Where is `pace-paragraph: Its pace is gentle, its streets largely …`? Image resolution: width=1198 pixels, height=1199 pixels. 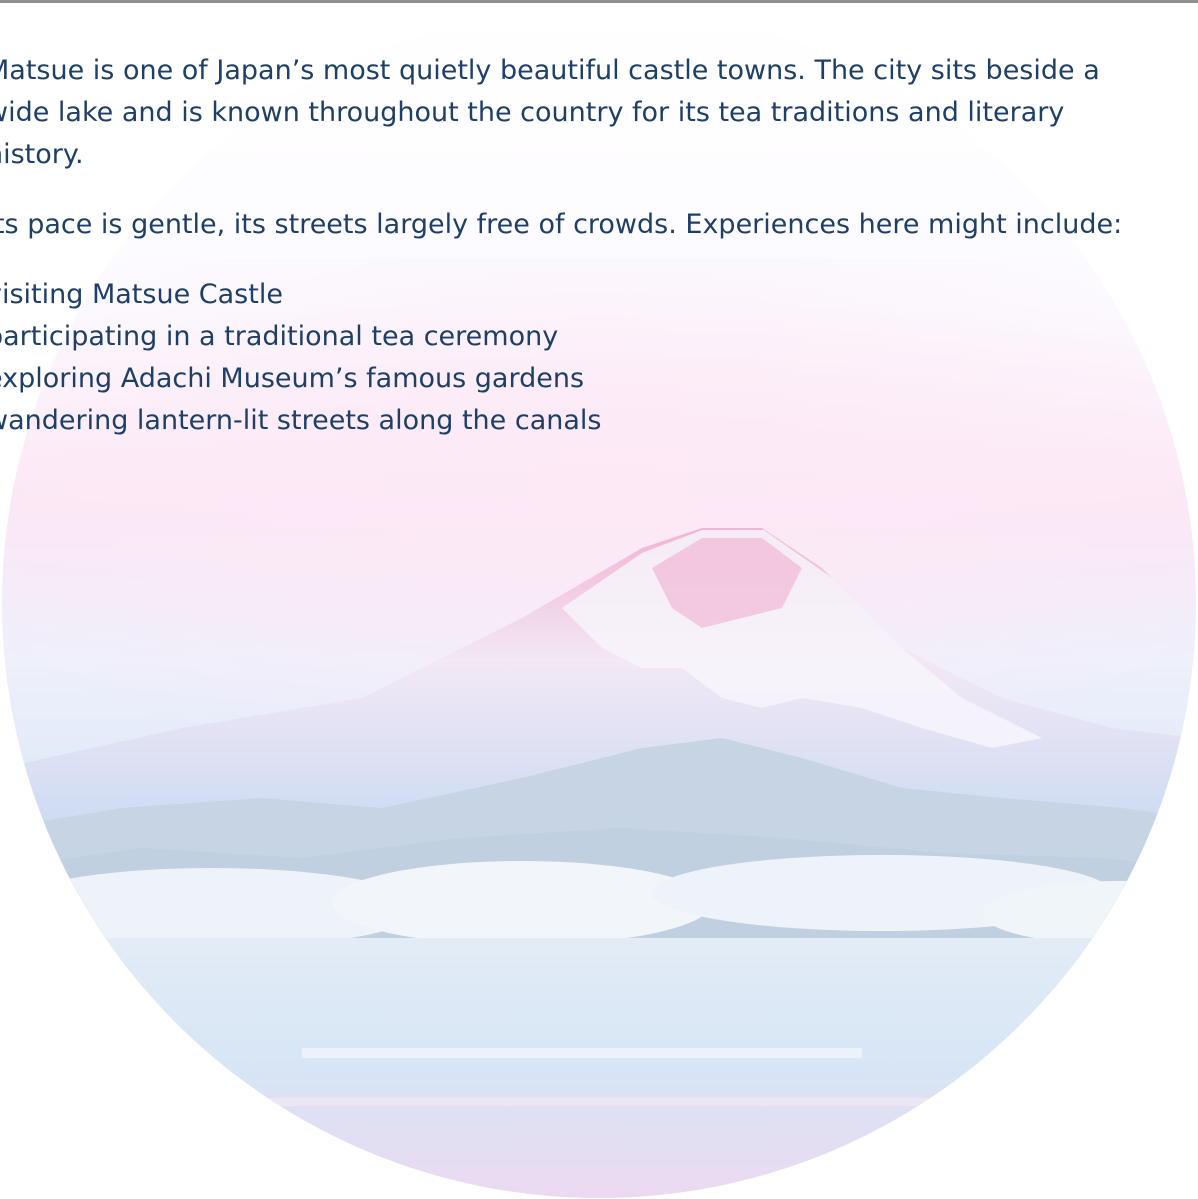
pace-paragraph: Its pace is gentle, its streets largely … is located at coordinates (561, 224).